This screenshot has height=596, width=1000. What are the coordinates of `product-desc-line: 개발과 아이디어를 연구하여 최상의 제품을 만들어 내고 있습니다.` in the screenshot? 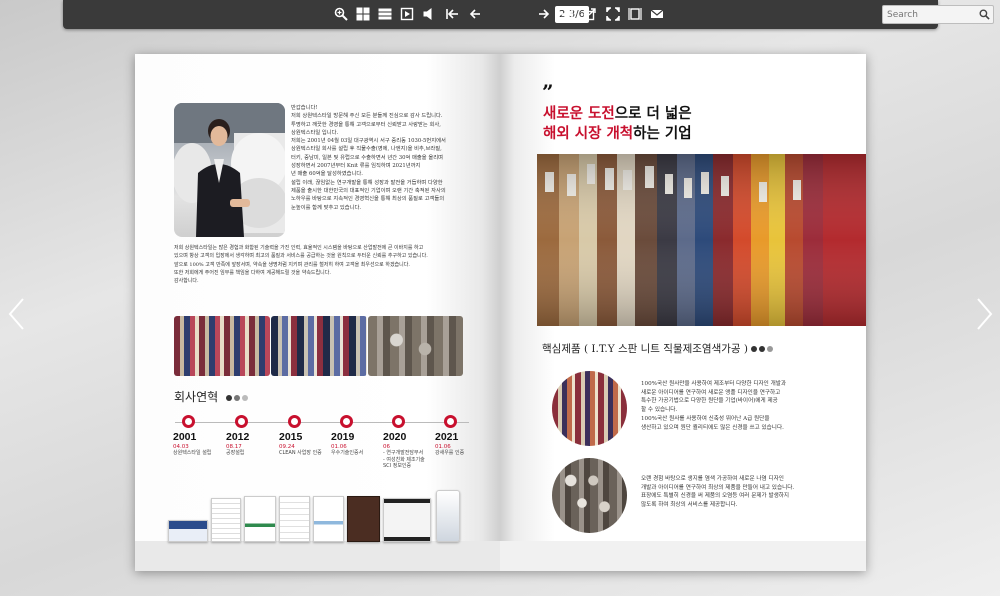 It's located at (718, 487).